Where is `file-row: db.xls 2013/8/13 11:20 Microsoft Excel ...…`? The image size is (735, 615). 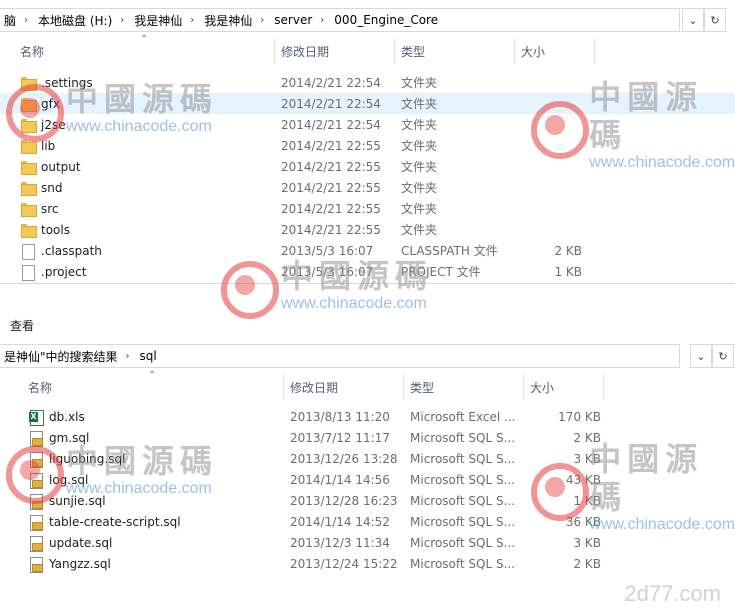
file-row: db.xls 2013/8/13 11:20 Microsoft Excel ...… is located at coordinates (367, 416).